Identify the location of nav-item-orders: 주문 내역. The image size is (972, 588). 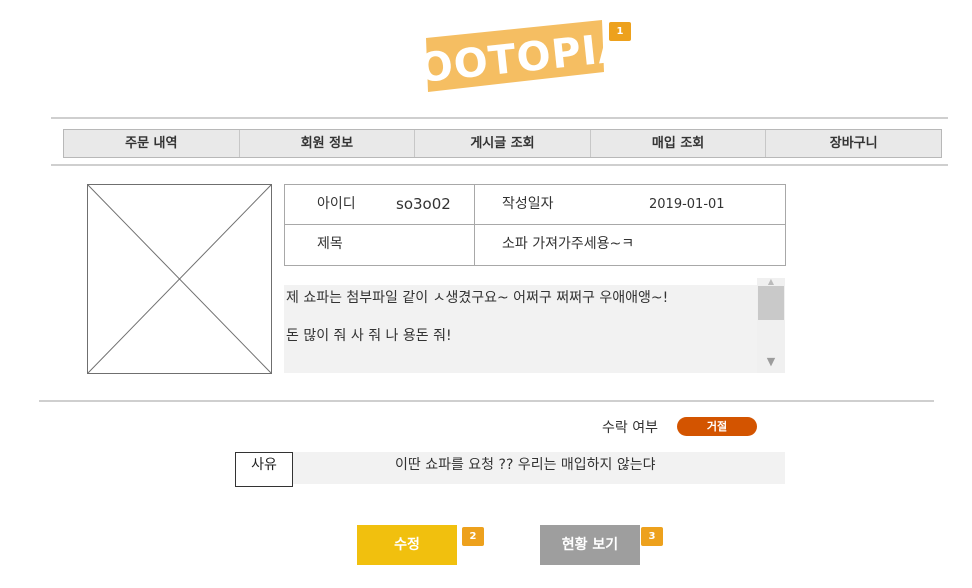
(152, 143).